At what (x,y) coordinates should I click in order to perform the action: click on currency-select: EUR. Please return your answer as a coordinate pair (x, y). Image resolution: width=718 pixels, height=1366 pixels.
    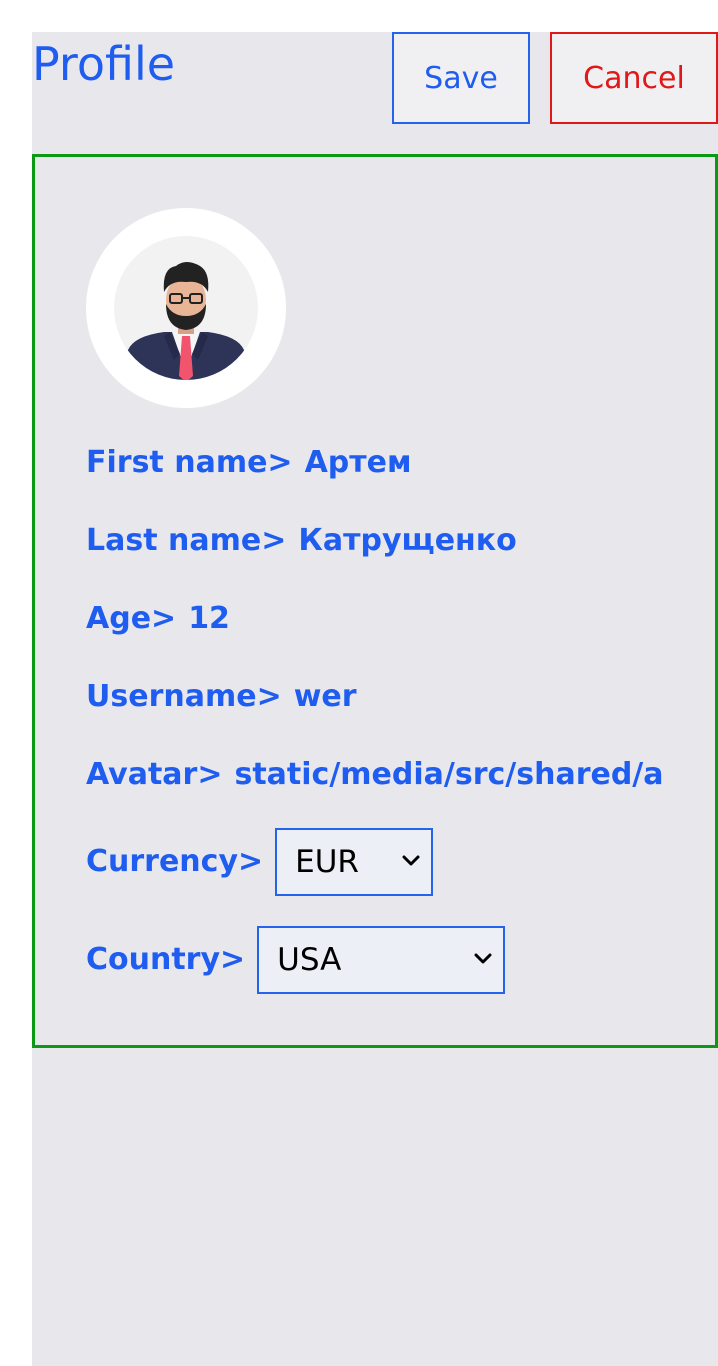
    Looking at the image, I should click on (354, 862).